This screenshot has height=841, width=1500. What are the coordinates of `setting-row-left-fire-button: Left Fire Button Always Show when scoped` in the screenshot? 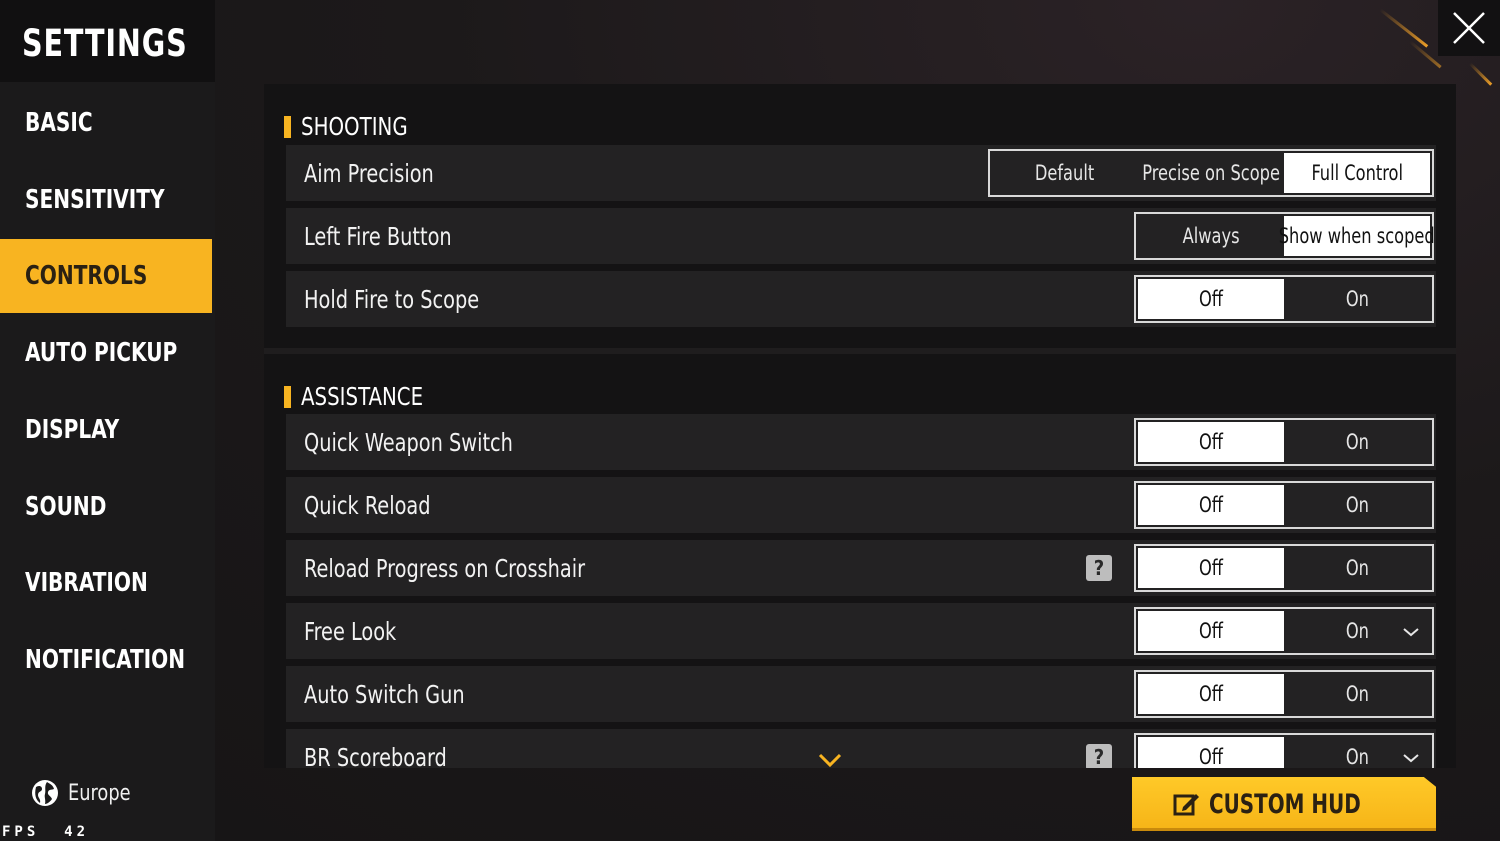 It's located at (861, 236).